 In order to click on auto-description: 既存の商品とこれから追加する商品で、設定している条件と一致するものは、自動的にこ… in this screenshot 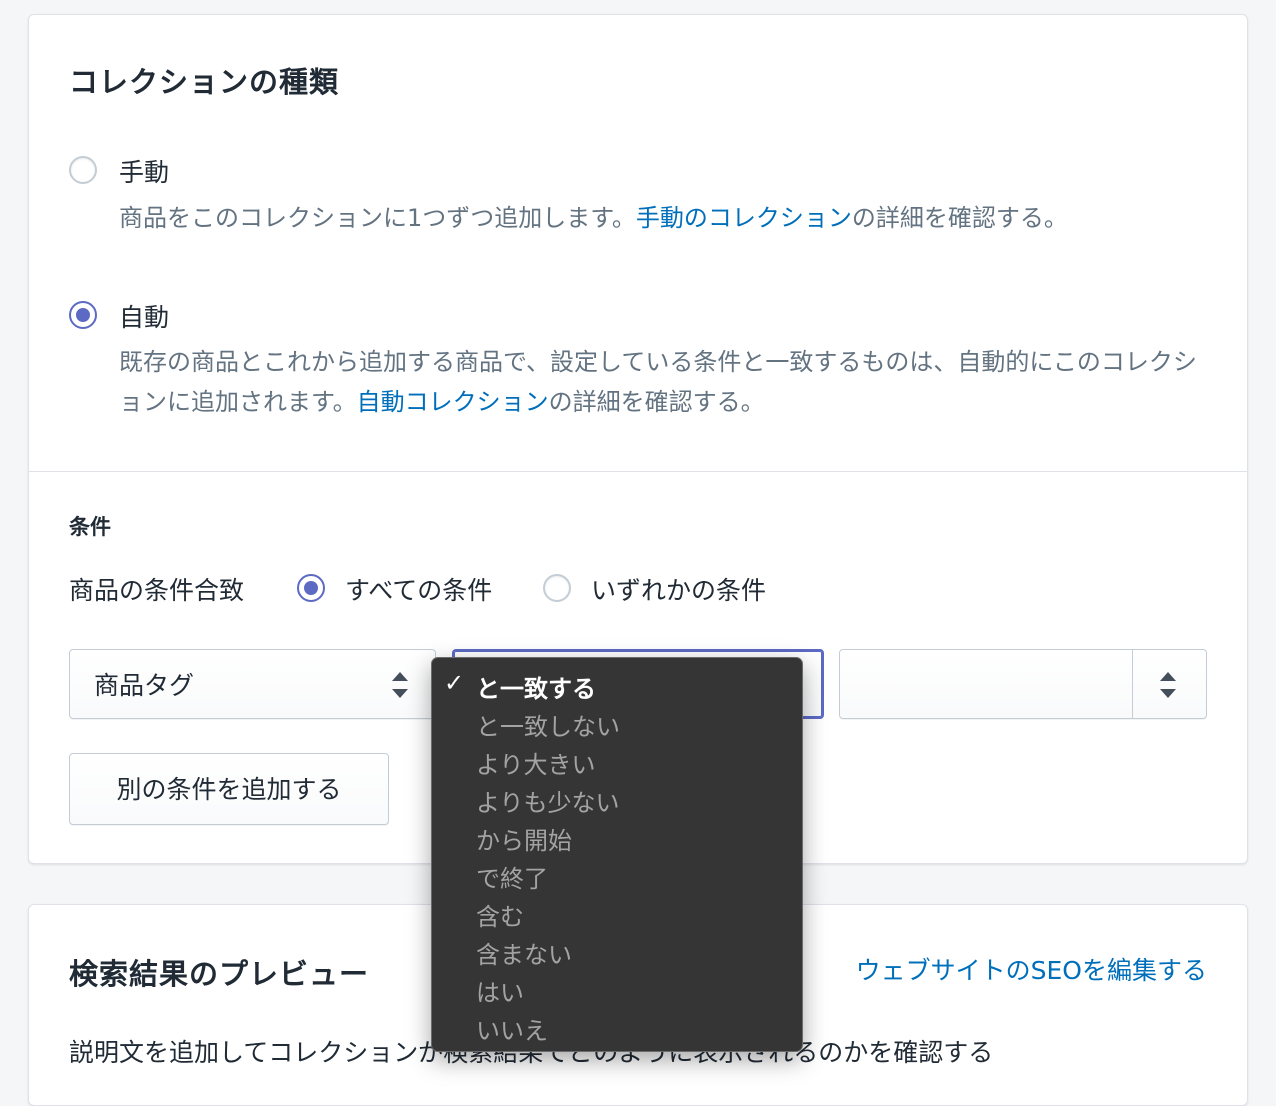, I will do `click(669, 382)`.